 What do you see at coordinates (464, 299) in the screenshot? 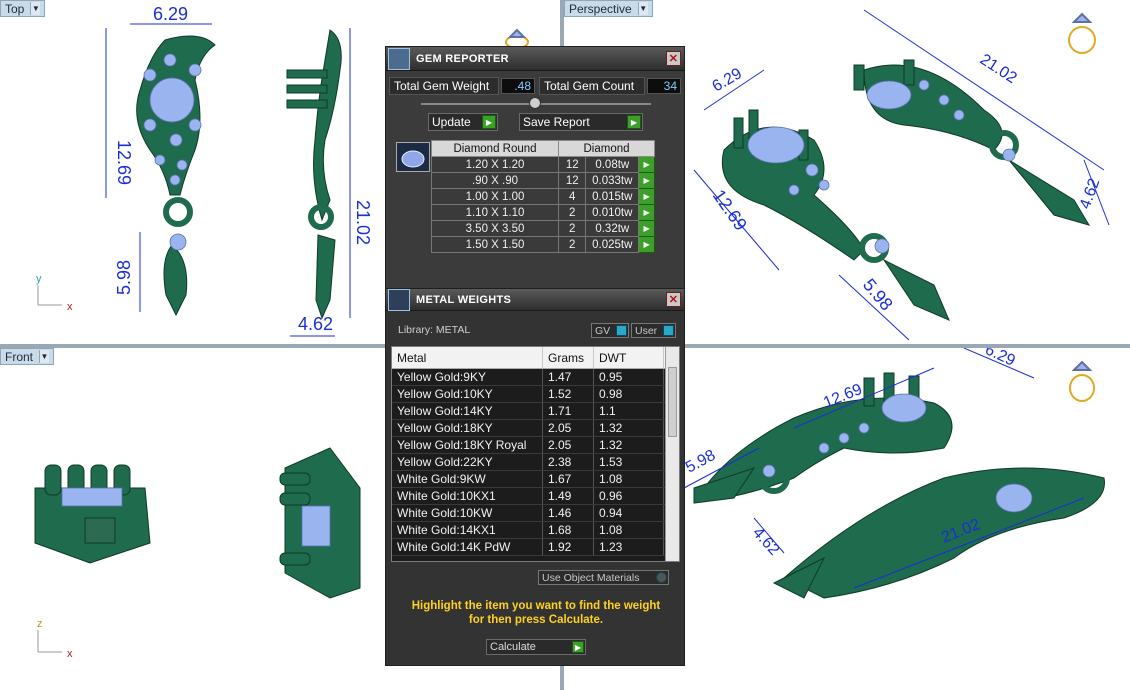
I see `metal-weights-title: METAL WEIGHTS` at bounding box center [464, 299].